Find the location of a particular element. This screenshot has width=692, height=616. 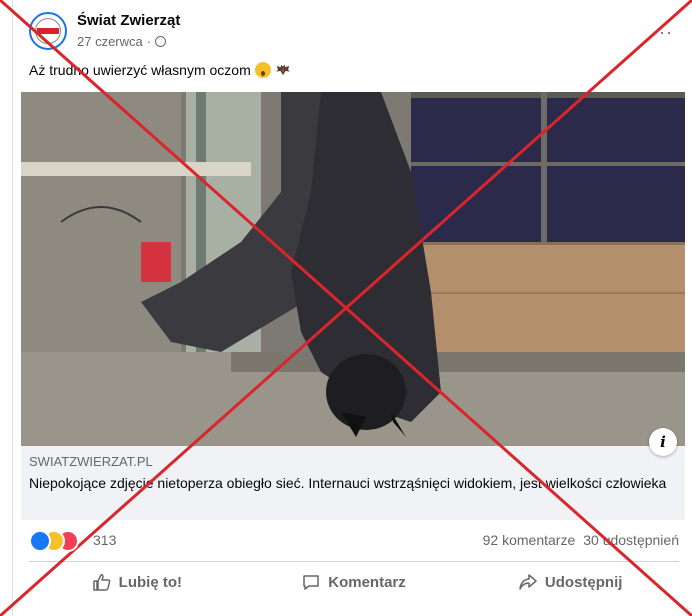

like-reaction-icon is located at coordinates (40, 541).